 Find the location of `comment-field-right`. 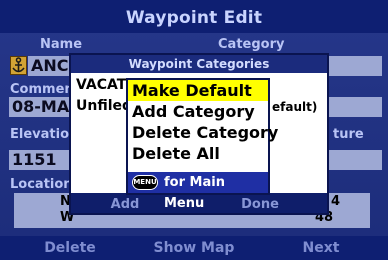

comment-field-right is located at coordinates (355, 107).